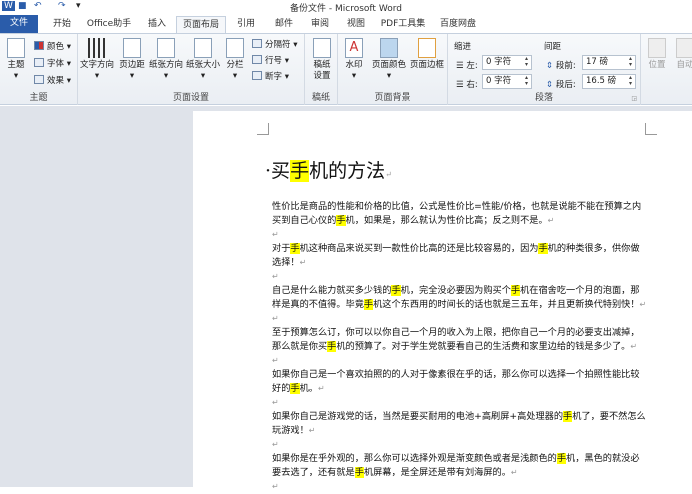 The image size is (692, 494). Describe the element at coordinates (284, 24) in the screenshot. I see `tab-mailings: 邮件` at that location.